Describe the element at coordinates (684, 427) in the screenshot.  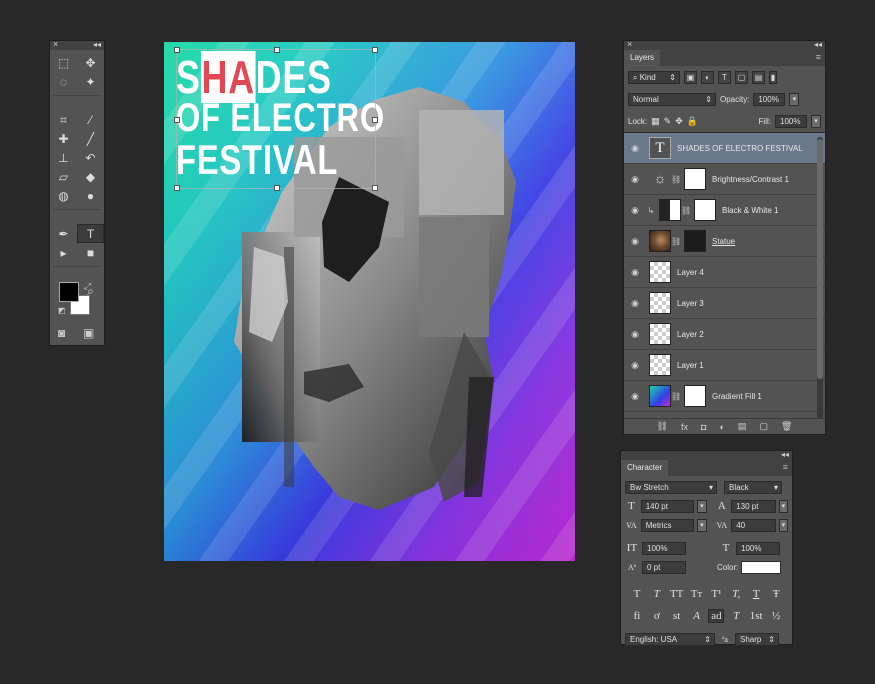
I see `fx-icon: fx` at that location.